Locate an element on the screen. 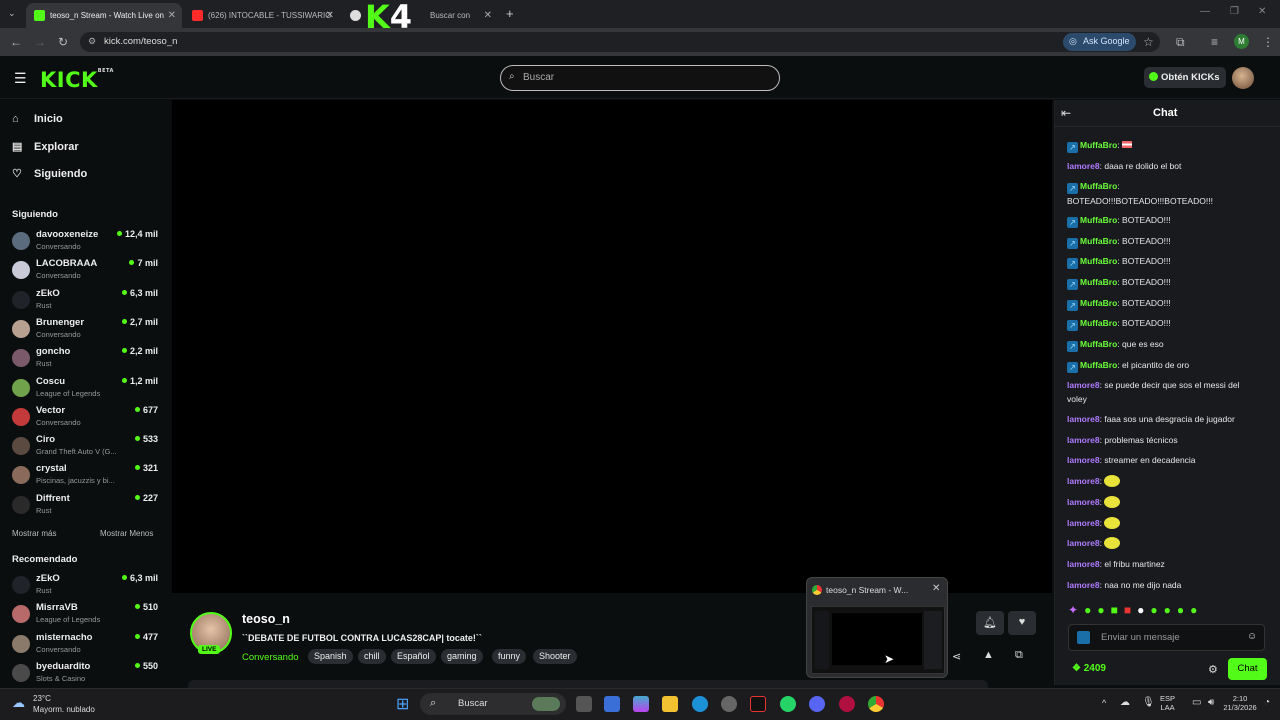 This screenshot has height=720, width=1280. chat-send-button: Chat is located at coordinates (1247, 669).